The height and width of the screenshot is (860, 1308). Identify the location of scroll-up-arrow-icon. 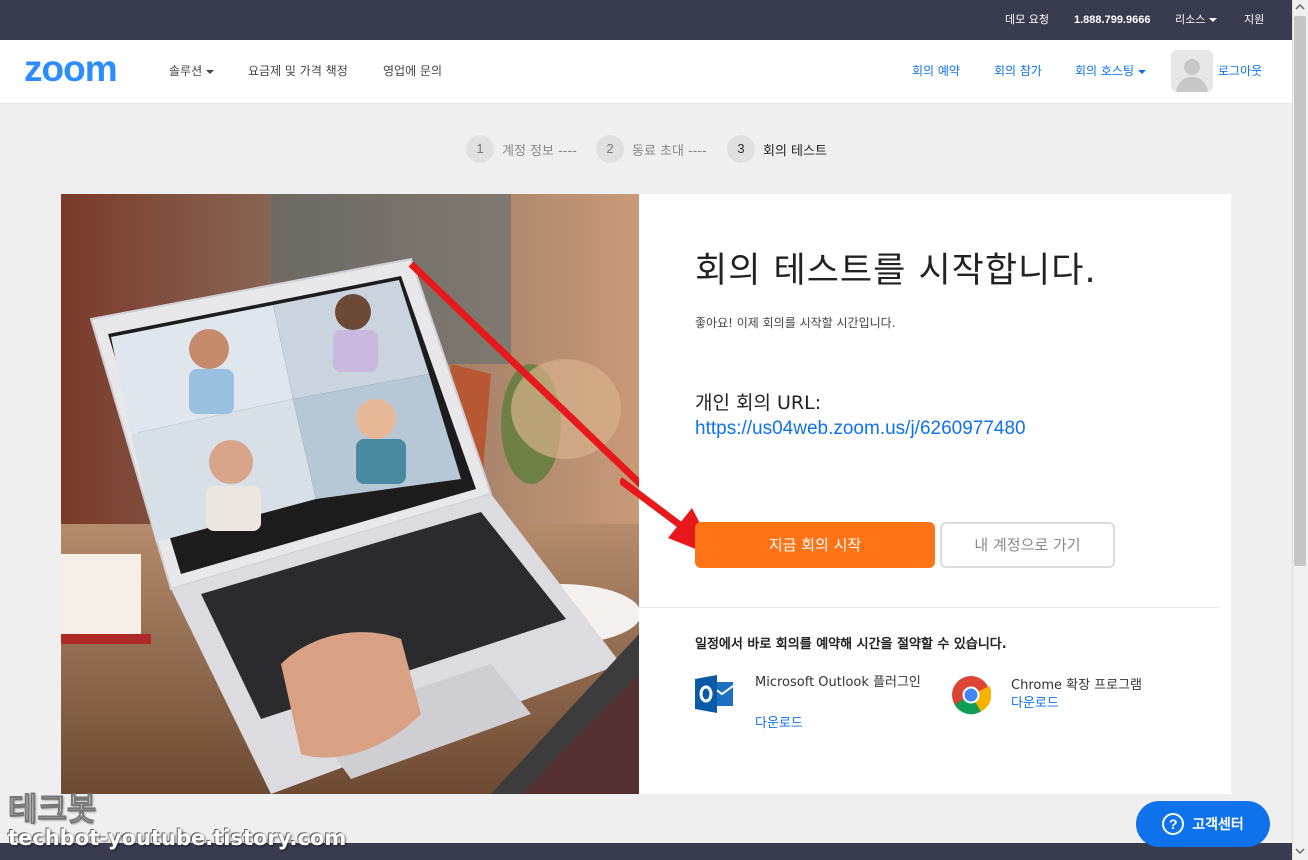
(1300, 7).